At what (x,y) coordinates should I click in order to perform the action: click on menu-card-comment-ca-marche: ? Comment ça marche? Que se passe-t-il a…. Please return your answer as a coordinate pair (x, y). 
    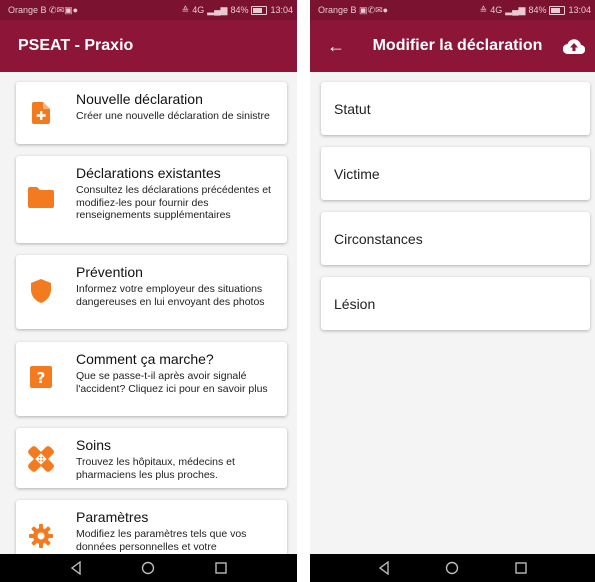
    Looking at the image, I should click on (151, 379).